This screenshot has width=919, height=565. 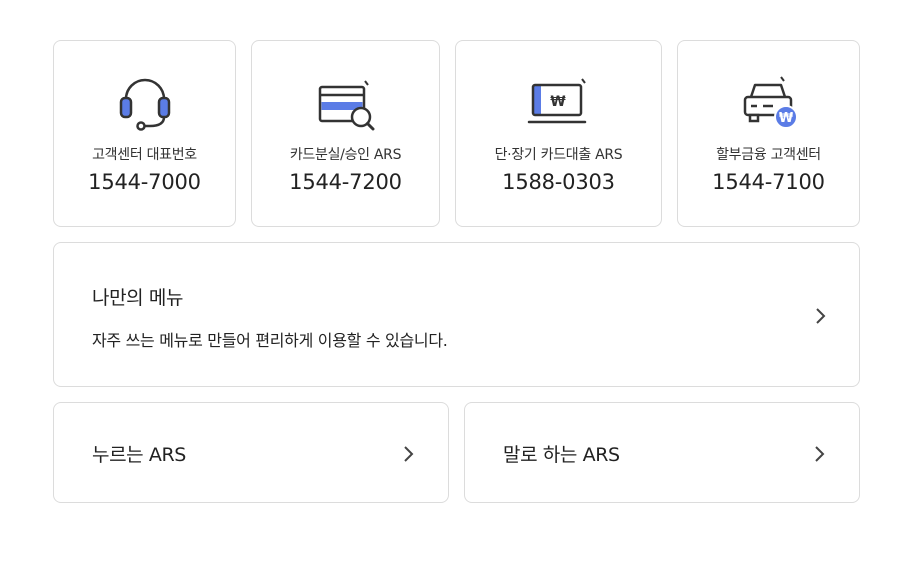 What do you see at coordinates (558, 133) in the screenshot?
I see `contact-card-card-loan: ₩ 단·장기 카드대출 ARS 1588-0303` at bounding box center [558, 133].